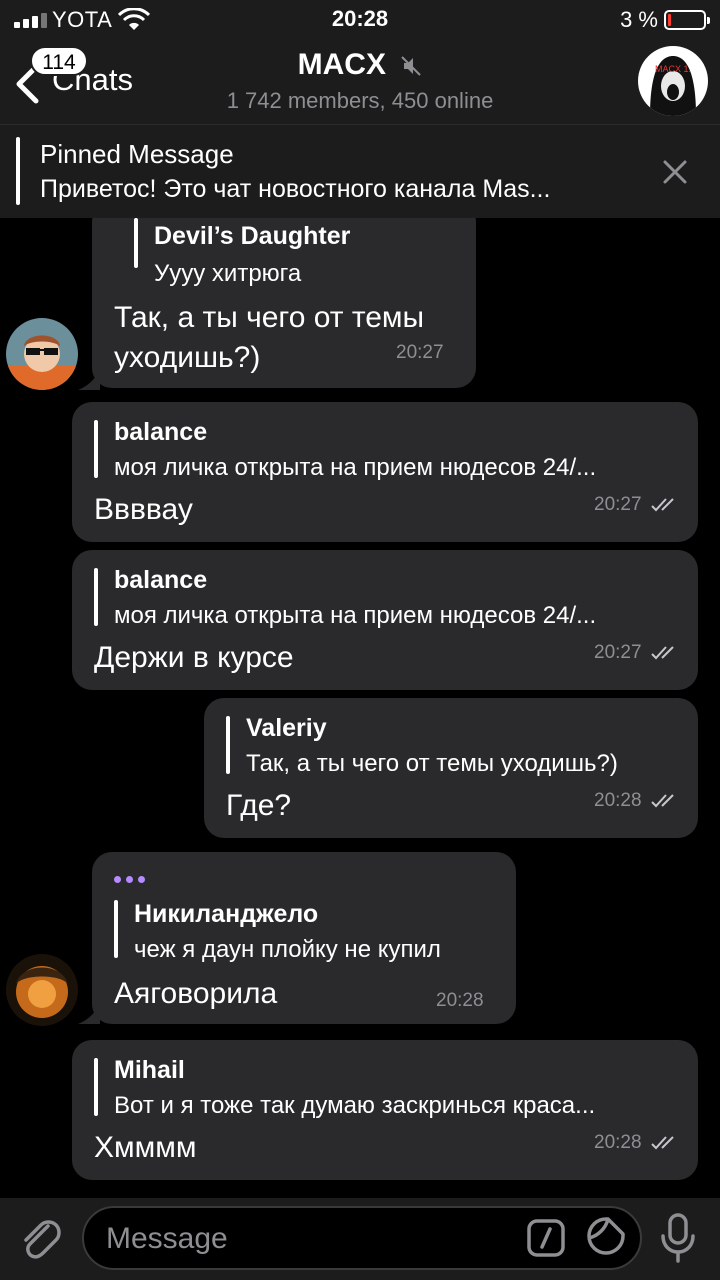 This screenshot has height=1280, width=720. Describe the element at coordinates (196, 993) in the screenshot. I see `message-text: Аяговорила` at that location.